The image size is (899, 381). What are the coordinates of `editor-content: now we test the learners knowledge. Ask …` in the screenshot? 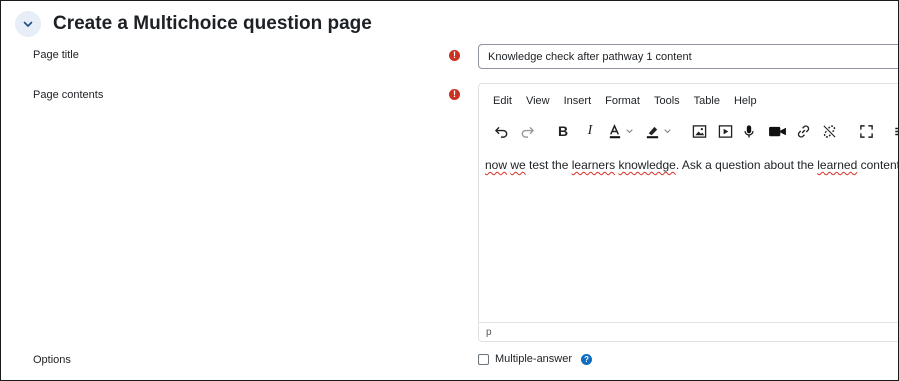 It's located at (692, 165).